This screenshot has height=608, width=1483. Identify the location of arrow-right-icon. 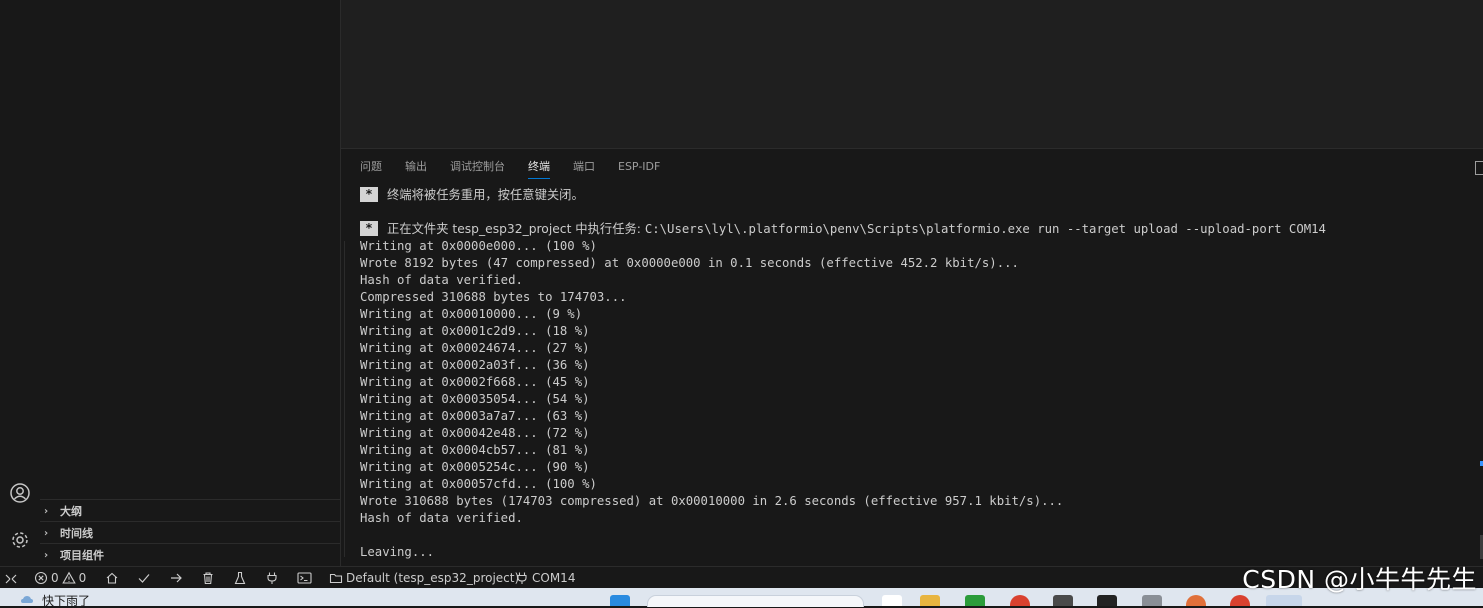
(176, 578).